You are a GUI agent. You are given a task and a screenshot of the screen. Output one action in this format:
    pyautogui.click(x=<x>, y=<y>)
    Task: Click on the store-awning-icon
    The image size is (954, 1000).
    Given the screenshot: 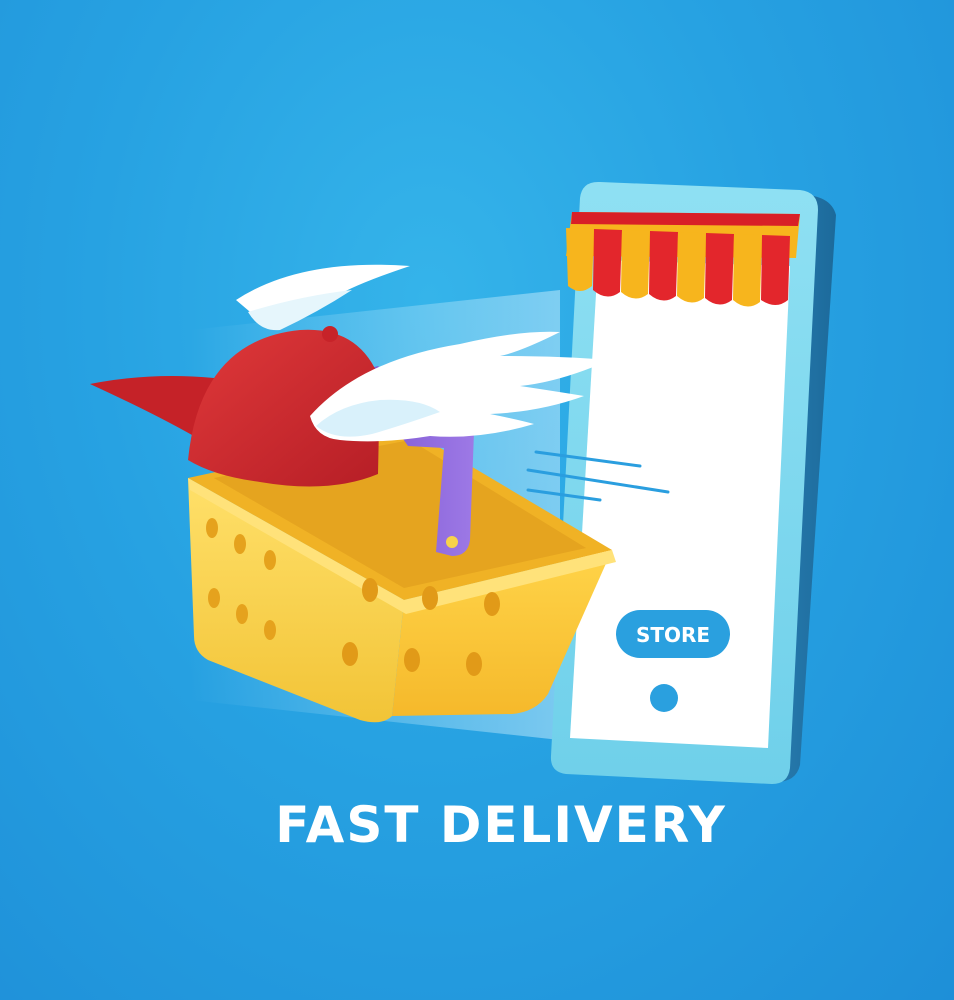 What is the action you would take?
    pyautogui.click(x=683, y=259)
    